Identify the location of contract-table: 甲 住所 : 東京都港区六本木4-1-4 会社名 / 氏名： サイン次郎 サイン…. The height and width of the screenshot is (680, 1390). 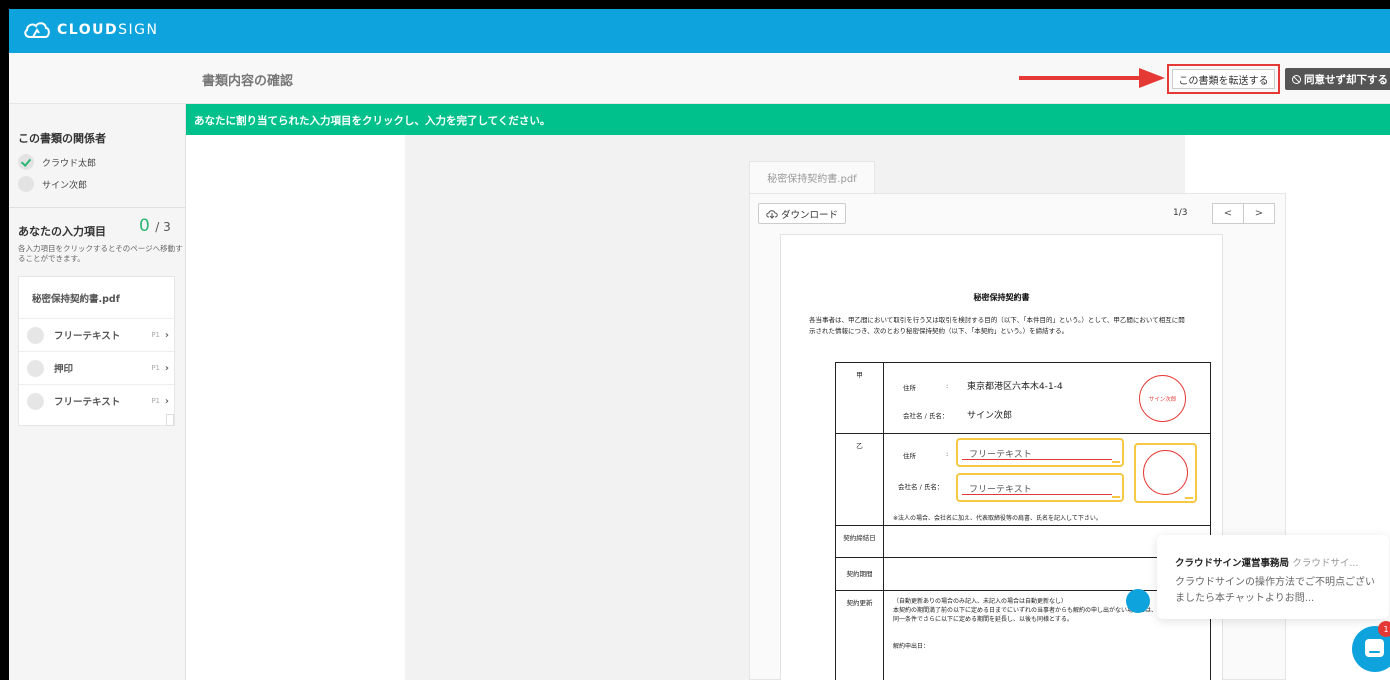
(1023, 521).